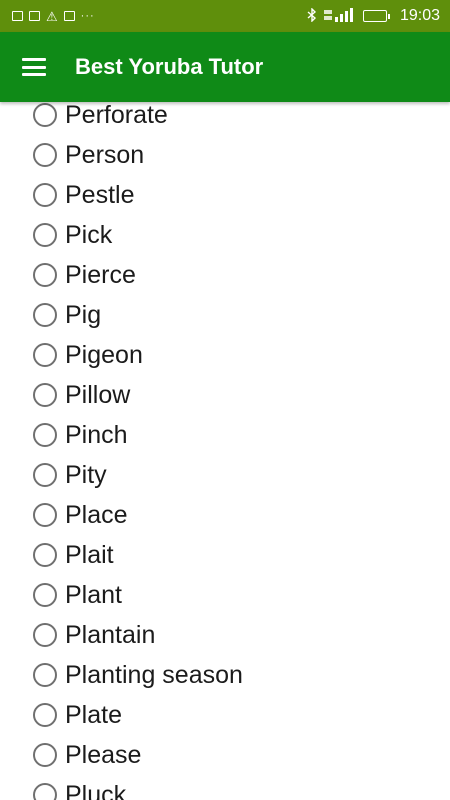 The image size is (450, 800). What do you see at coordinates (225, 715) in the screenshot?
I see `list-item: Plate` at bounding box center [225, 715].